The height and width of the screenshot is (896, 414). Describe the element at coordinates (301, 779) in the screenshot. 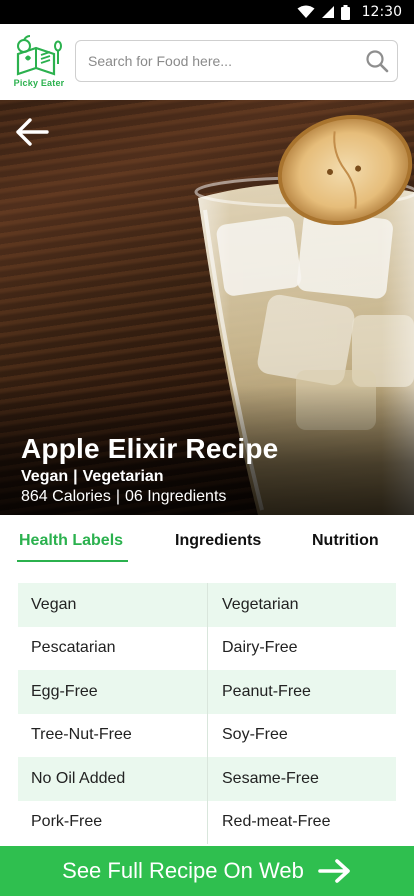

I see `health-label: Sesame-Free` at that location.